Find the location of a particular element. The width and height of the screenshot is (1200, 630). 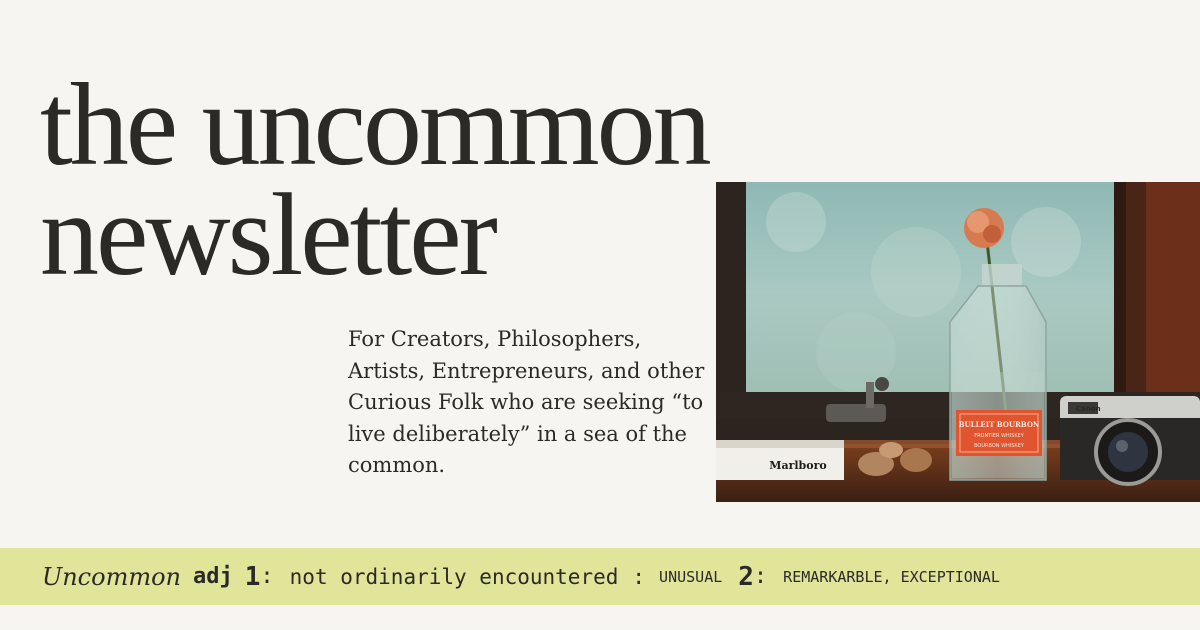

part-of-speech: adj is located at coordinates (213, 576).